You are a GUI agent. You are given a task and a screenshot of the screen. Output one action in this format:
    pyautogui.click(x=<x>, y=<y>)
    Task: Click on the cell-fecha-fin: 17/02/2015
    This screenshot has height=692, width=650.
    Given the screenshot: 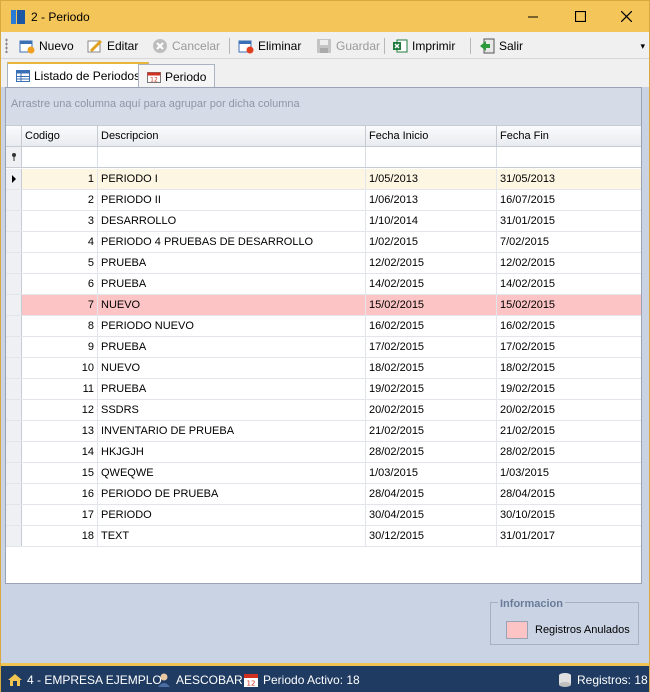 What is the action you would take?
    pyautogui.click(x=569, y=347)
    